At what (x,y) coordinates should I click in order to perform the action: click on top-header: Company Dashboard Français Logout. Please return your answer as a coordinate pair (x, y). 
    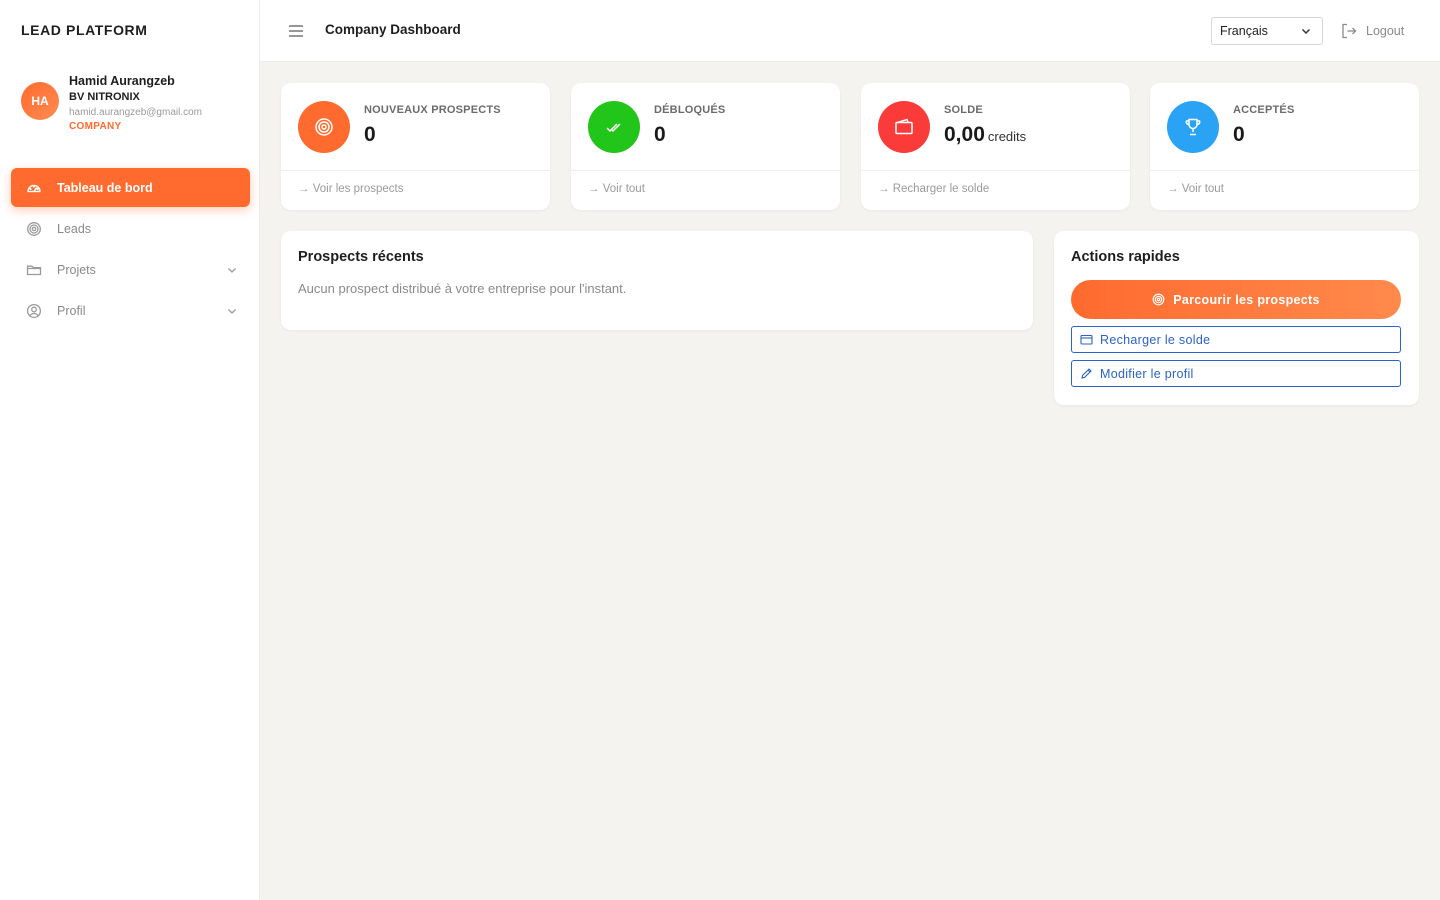
    Looking at the image, I should click on (850, 31).